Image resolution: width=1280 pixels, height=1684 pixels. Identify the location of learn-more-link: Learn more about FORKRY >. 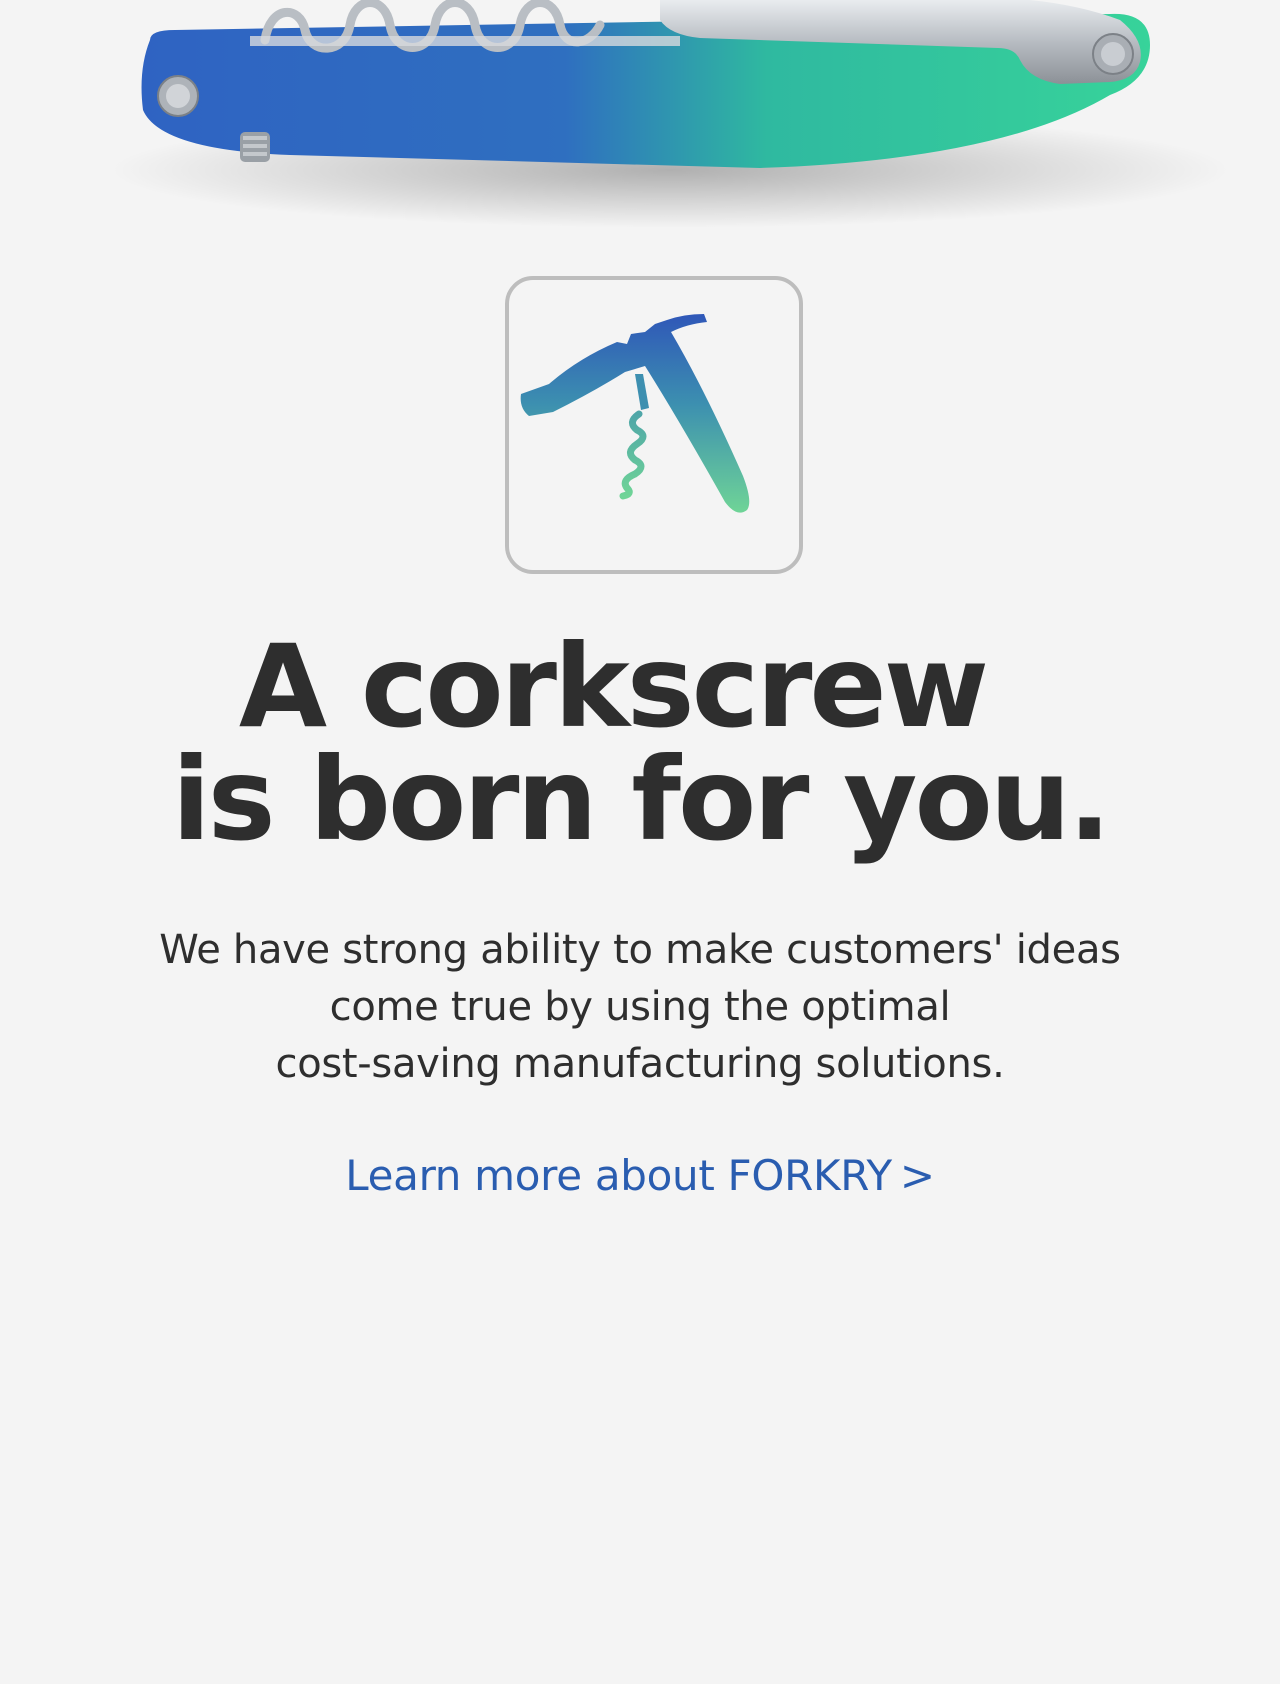
(640, 1176).